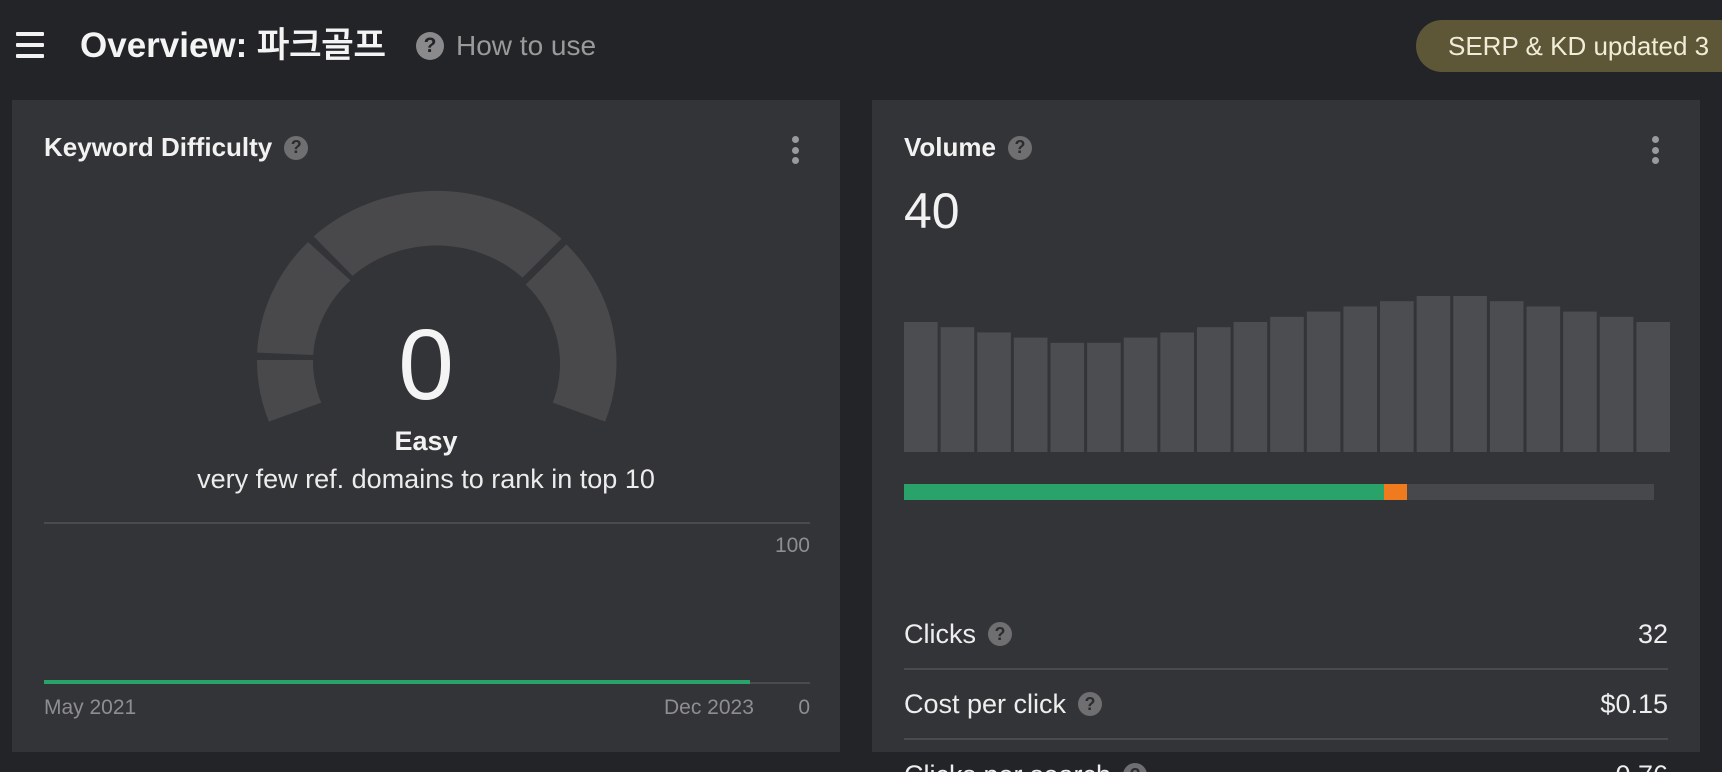 Image resolution: width=1722 pixels, height=772 pixels. I want to click on help-icon: ?, so click(430, 46).